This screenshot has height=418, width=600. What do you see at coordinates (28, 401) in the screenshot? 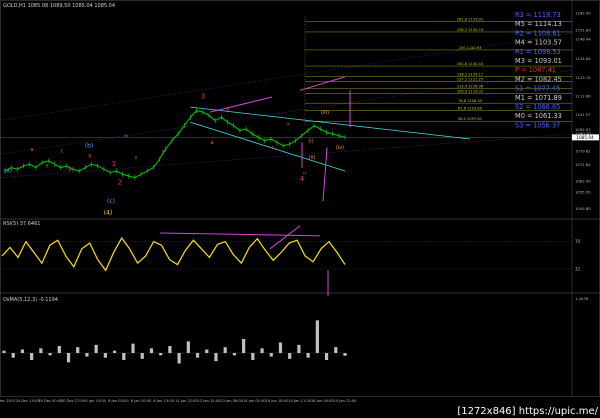
I see `time-axis-tick: 24 Dec 19:00` at bounding box center [28, 401].